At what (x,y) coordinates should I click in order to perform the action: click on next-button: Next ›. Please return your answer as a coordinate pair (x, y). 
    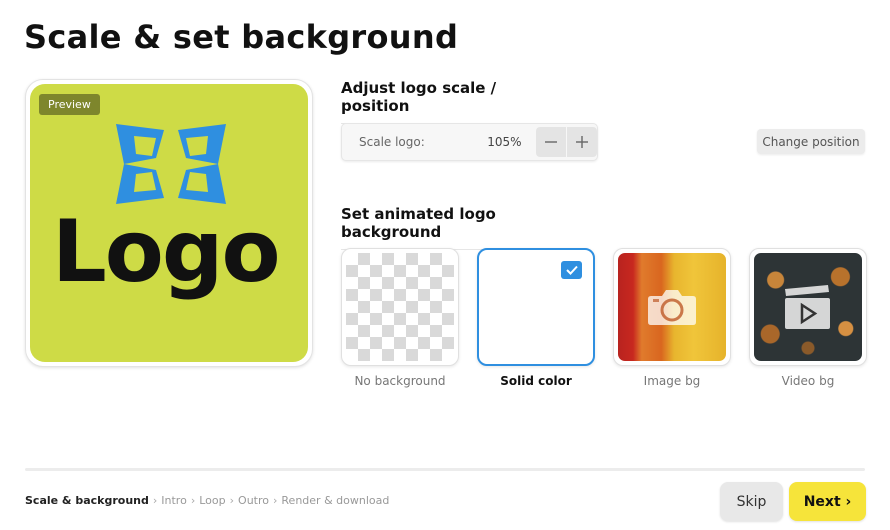
    Looking at the image, I should click on (827, 501).